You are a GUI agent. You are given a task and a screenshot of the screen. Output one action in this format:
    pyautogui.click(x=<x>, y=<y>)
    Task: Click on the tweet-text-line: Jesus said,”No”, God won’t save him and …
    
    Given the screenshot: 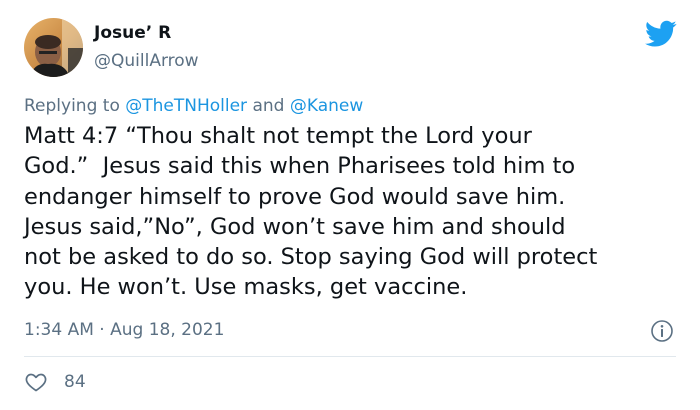 What is the action you would take?
    pyautogui.click(x=295, y=226)
    